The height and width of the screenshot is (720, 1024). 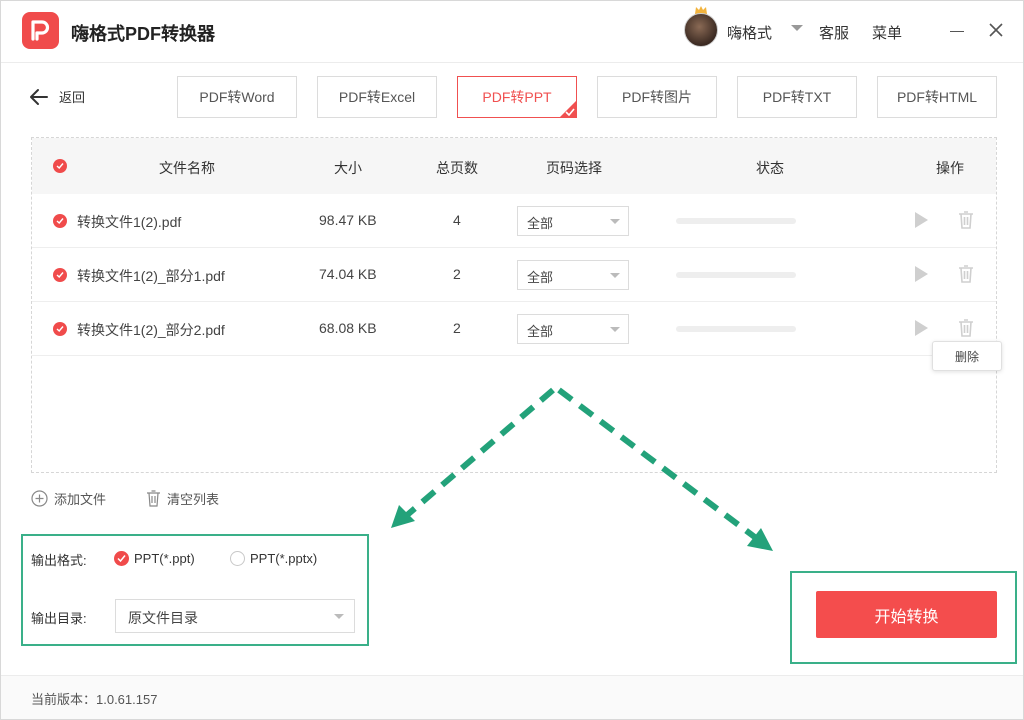 What do you see at coordinates (377, 97) in the screenshot?
I see `tab-pdf-to-excel: PDF转Excel` at bounding box center [377, 97].